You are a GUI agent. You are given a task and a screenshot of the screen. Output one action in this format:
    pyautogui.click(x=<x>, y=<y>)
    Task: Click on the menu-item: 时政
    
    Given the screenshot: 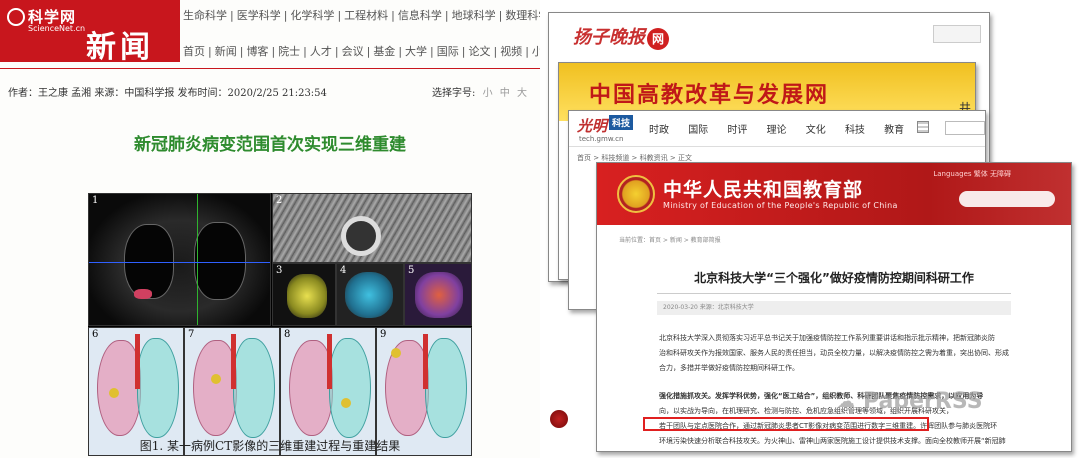 What is the action you would take?
    pyautogui.click(x=659, y=130)
    